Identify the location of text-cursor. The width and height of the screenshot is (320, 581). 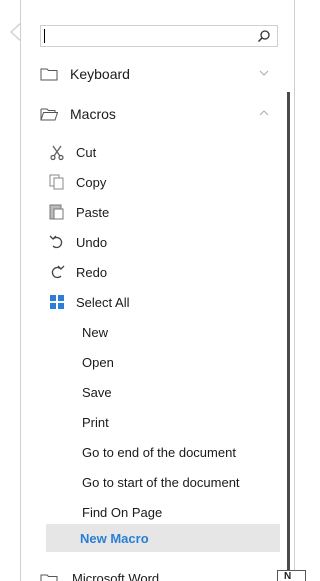
(44, 36).